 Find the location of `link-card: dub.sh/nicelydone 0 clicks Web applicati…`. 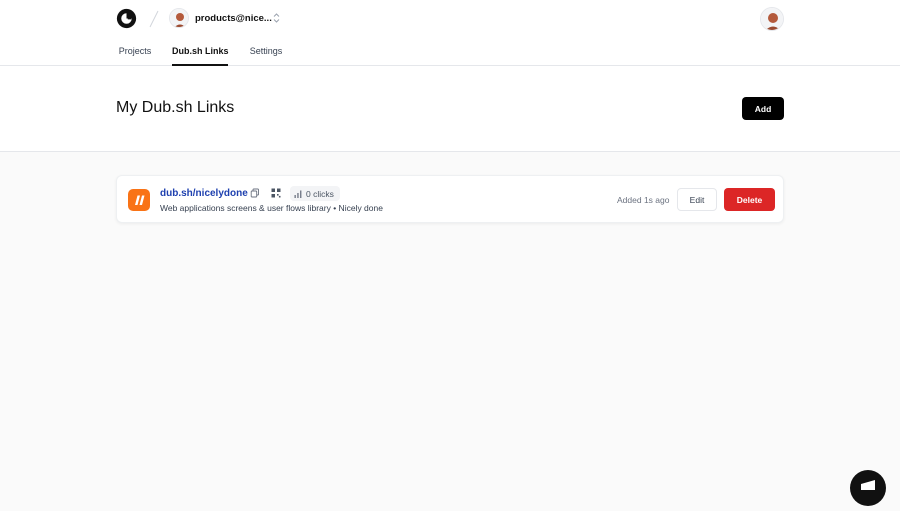

link-card: dub.sh/nicelydone 0 clicks Web applicati… is located at coordinates (450, 199).